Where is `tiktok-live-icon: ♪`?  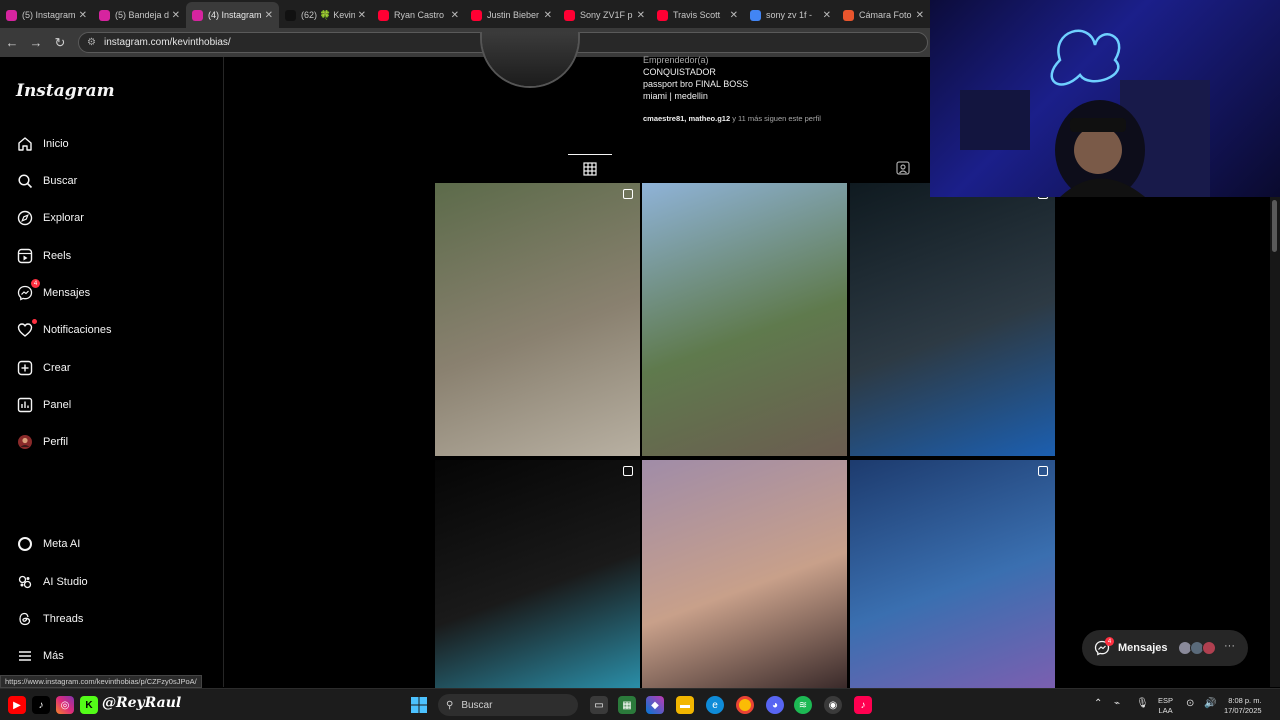
tiktok-live-icon: ♪ is located at coordinates (863, 705).